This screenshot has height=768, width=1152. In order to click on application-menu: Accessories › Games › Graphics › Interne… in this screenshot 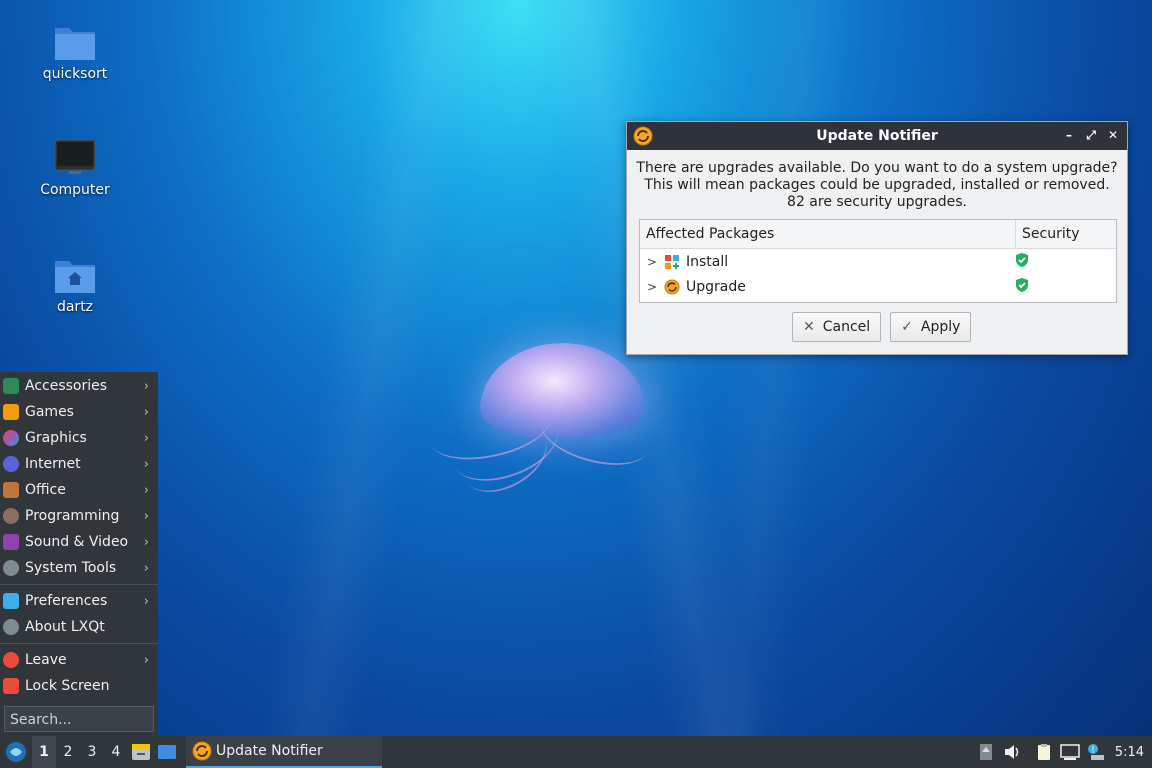, I will do `click(79, 554)`.